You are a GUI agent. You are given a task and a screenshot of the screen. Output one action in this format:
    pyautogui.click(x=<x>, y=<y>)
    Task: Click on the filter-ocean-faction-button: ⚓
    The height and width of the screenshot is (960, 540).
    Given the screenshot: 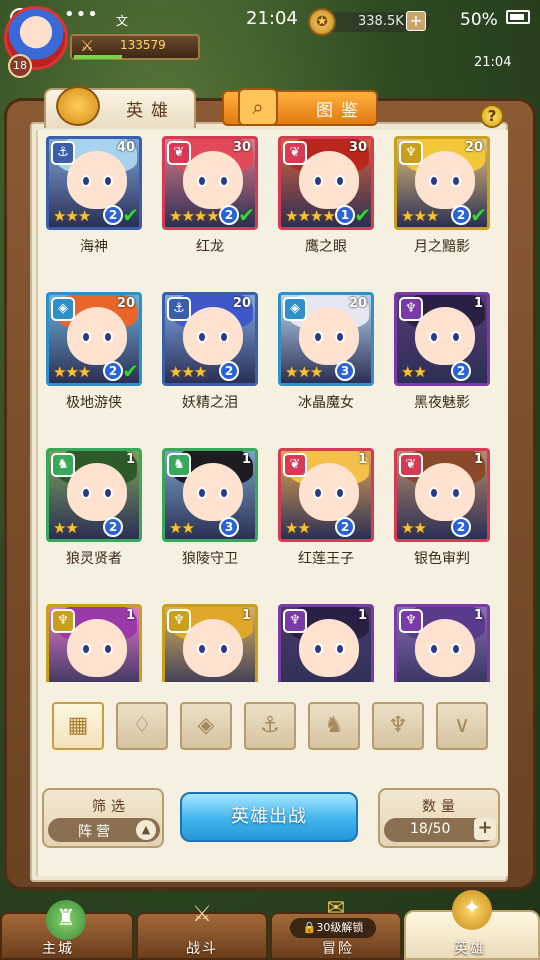 What is the action you would take?
    pyautogui.click(x=270, y=726)
    